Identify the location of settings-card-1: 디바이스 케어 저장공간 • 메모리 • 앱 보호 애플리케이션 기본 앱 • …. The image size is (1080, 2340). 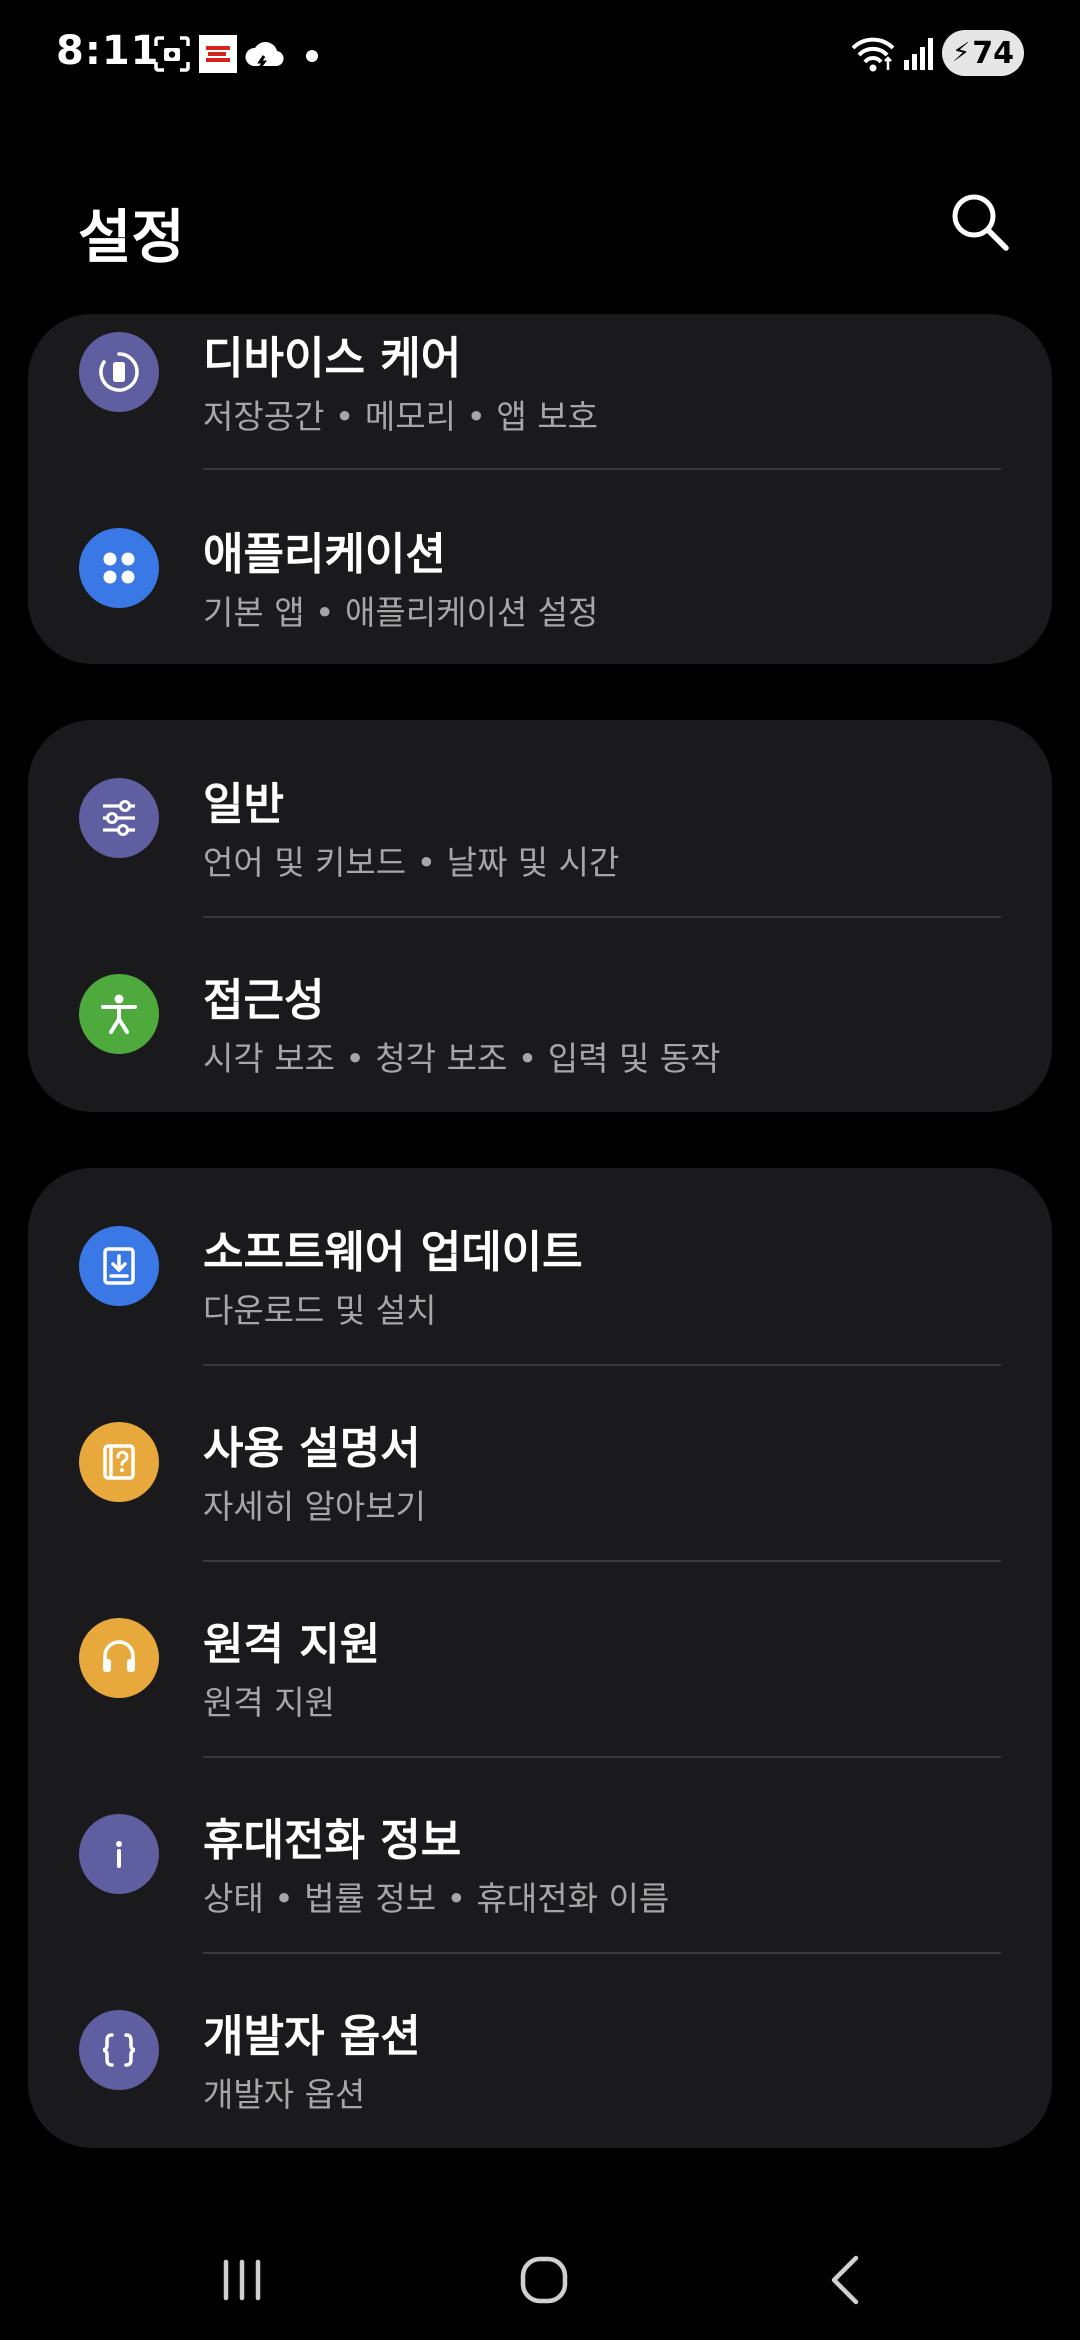
(540, 489).